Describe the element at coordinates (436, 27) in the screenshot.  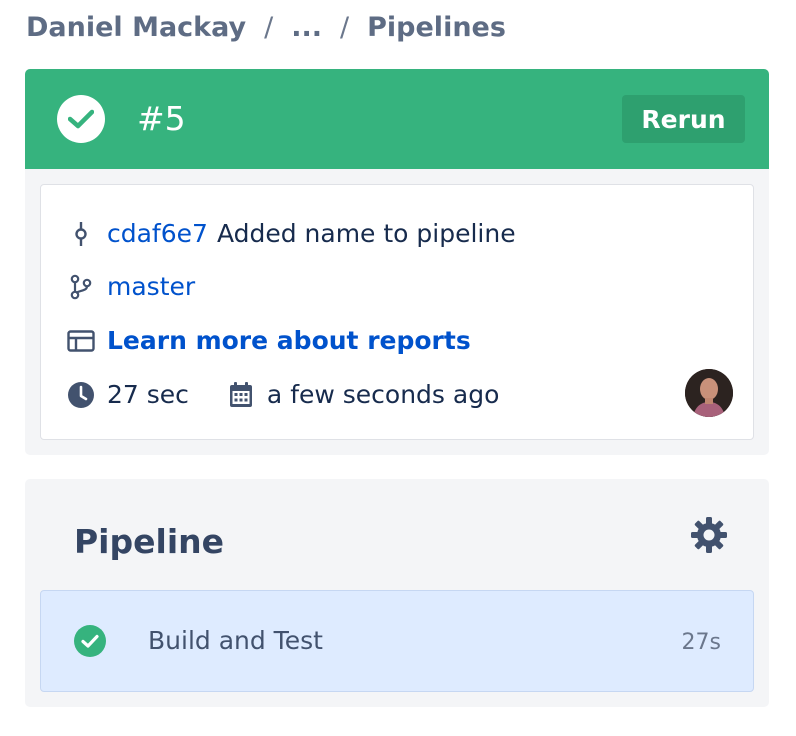
I see `breadcrumb-pipelines: Pipelines` at that location.